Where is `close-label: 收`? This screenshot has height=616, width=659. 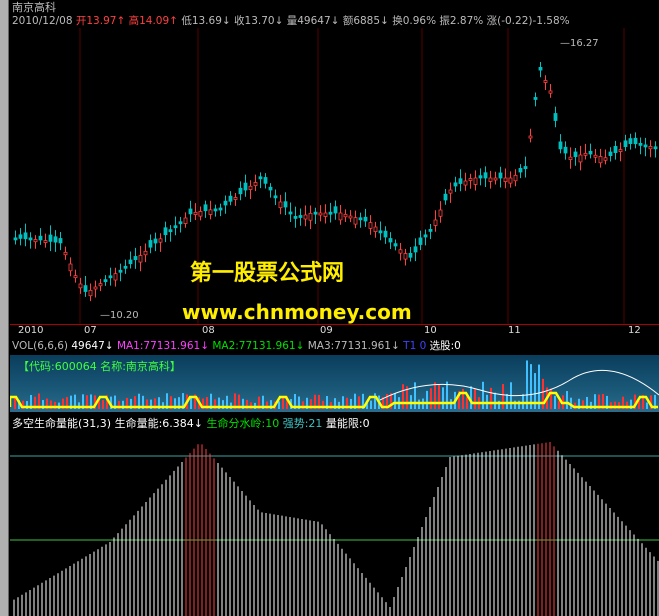
close-label: 收 is located at coordinates (239, 21).